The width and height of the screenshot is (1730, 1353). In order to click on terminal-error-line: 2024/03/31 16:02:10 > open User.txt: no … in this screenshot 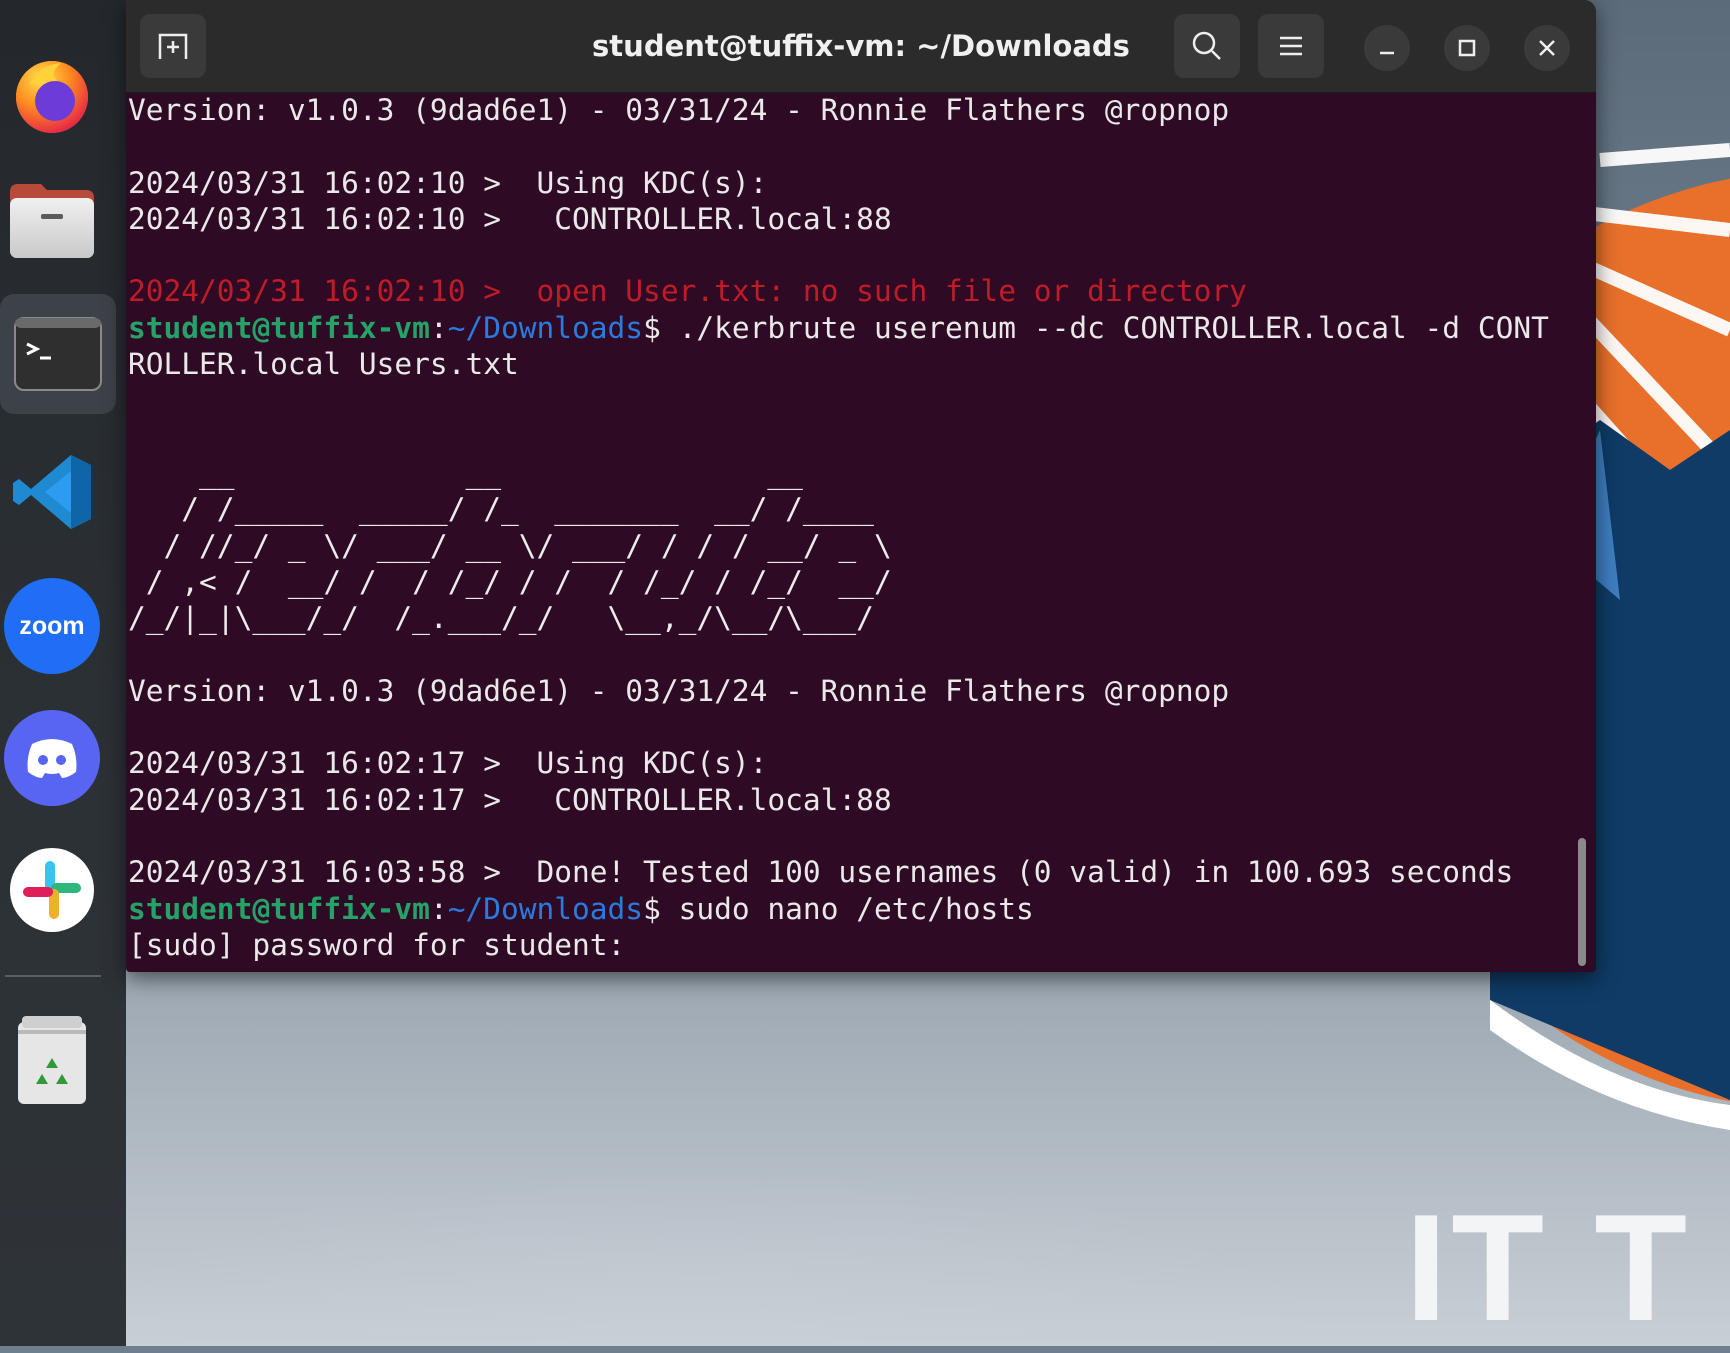, I will do `click(687, 291)`.